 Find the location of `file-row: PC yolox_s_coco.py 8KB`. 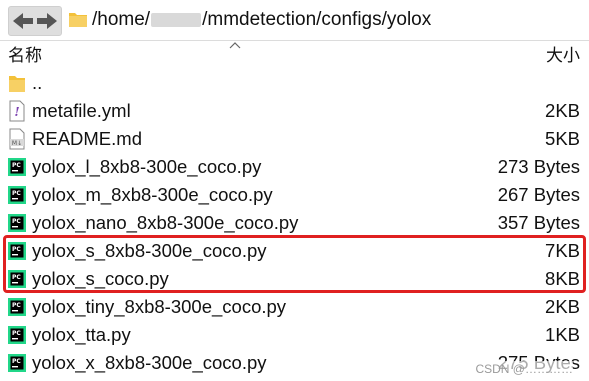

file-row: PC yolox_s_coco.py 8KB is located at coordinates (294, 279).